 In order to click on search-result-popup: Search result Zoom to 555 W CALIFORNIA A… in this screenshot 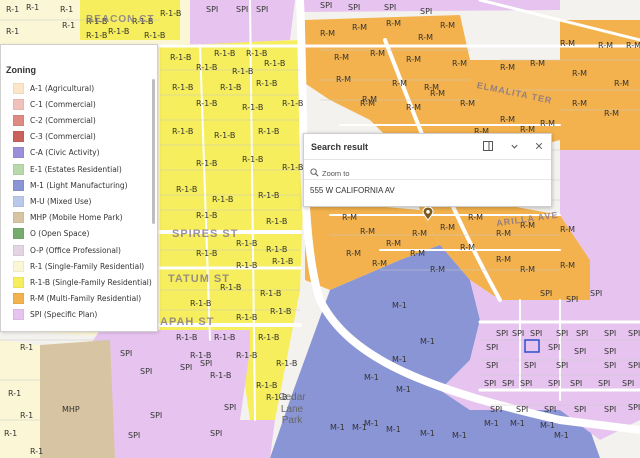, I will do `click(427, 170)`.